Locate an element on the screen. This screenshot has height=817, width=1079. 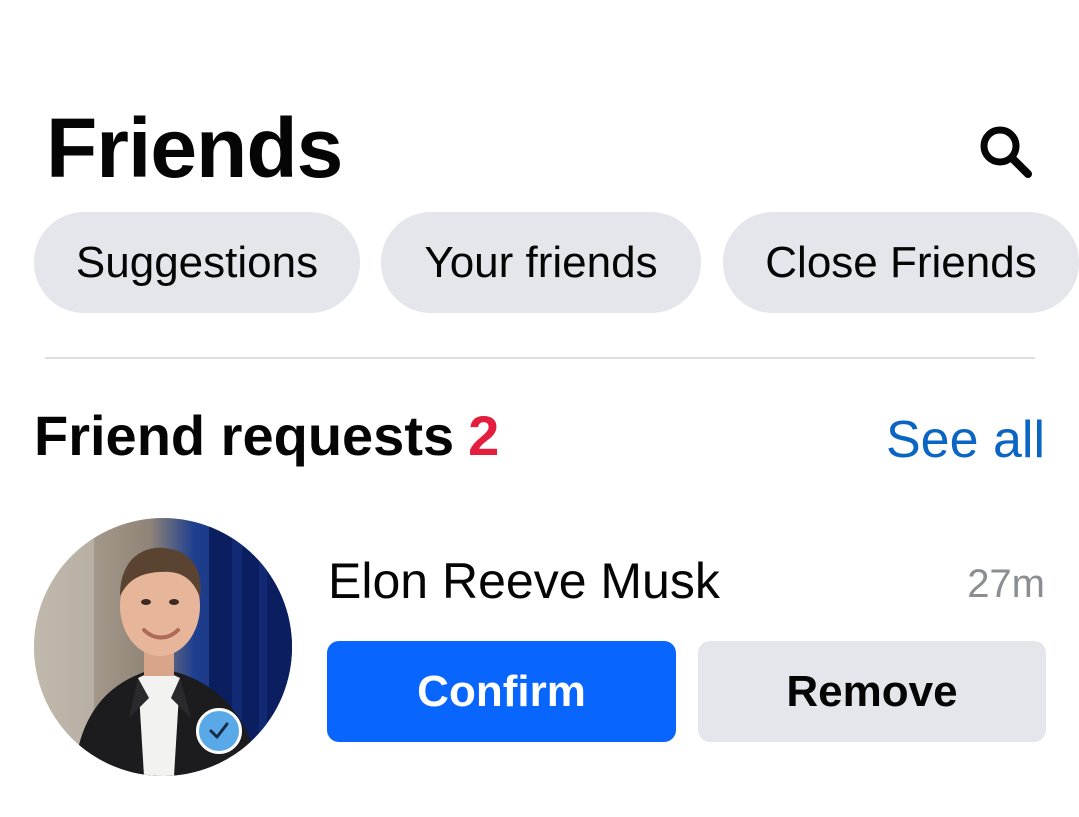
verified-check-icon is located at coordinates (219, 730).